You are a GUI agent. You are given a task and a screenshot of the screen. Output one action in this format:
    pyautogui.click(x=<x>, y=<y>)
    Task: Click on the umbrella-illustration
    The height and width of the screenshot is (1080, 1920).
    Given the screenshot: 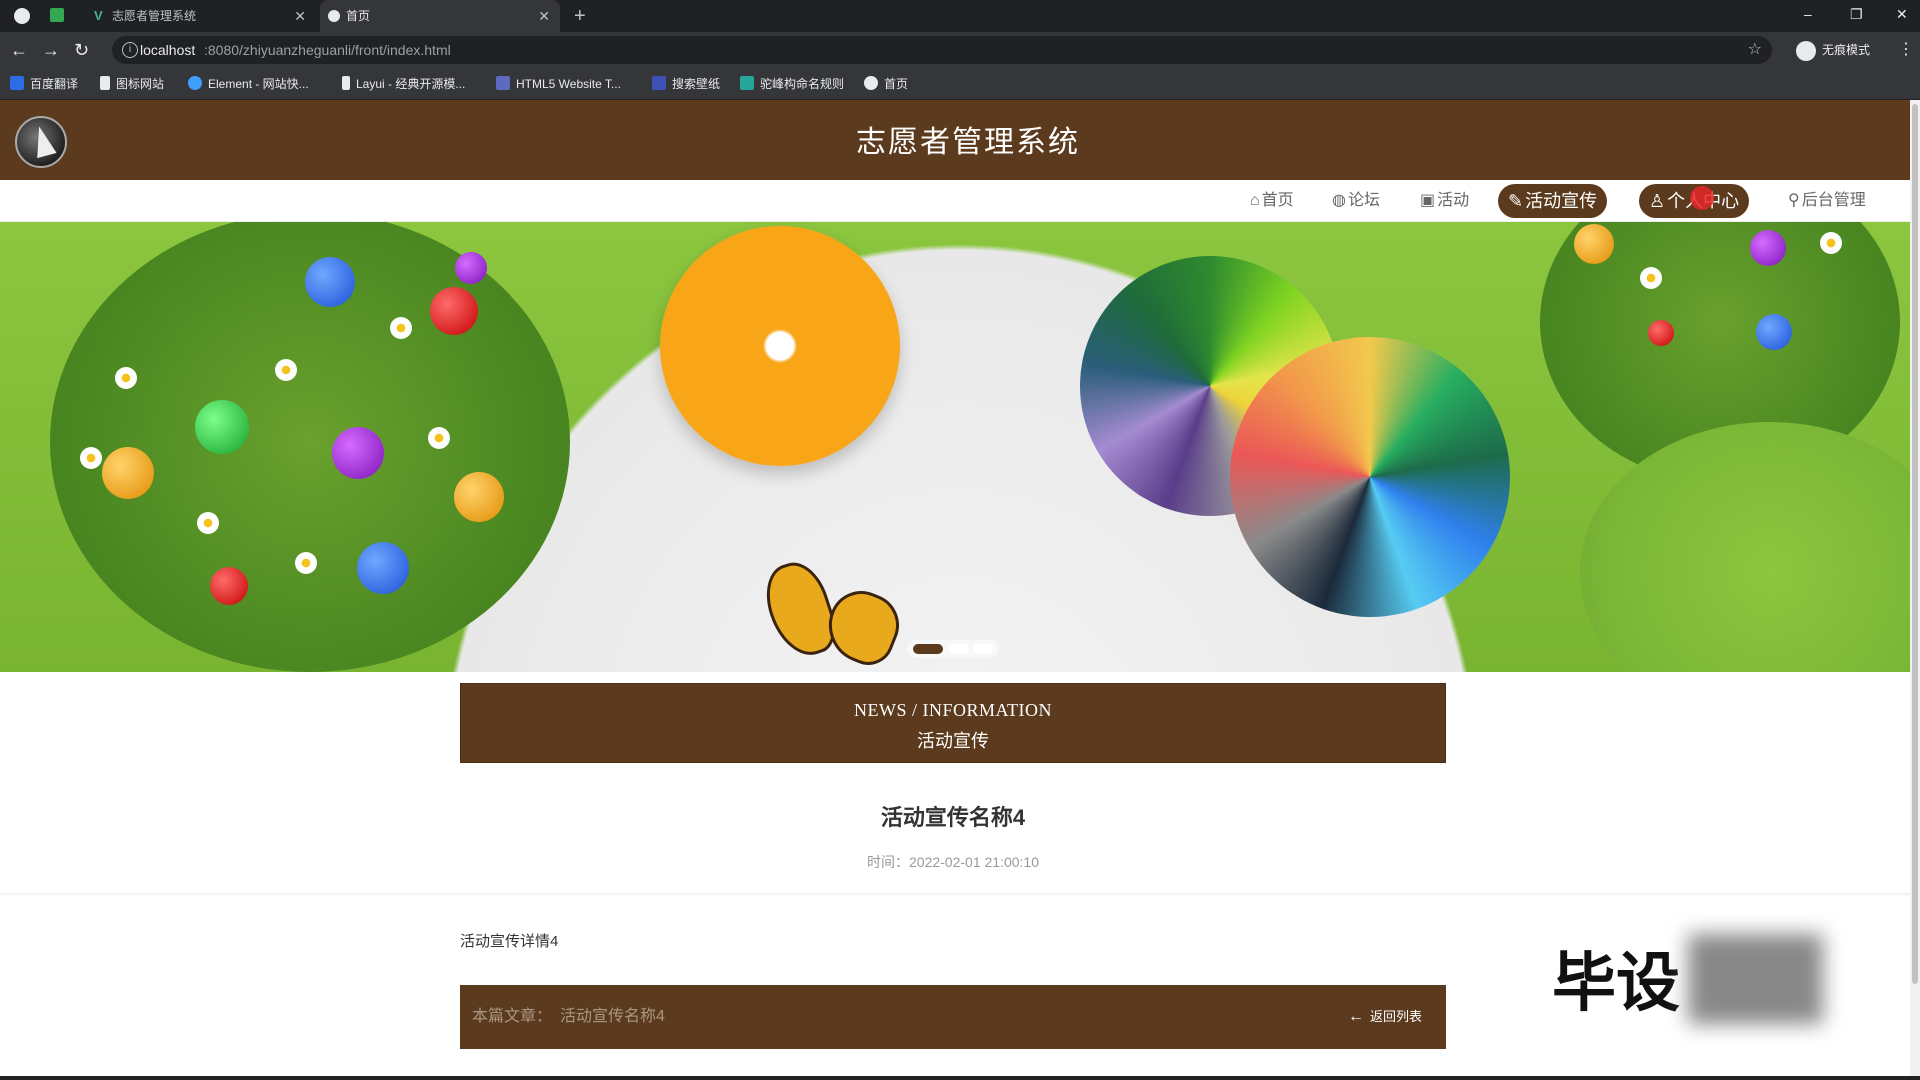 What is the action you would take?
    pyautogui.click(x=1370, y=477)
    